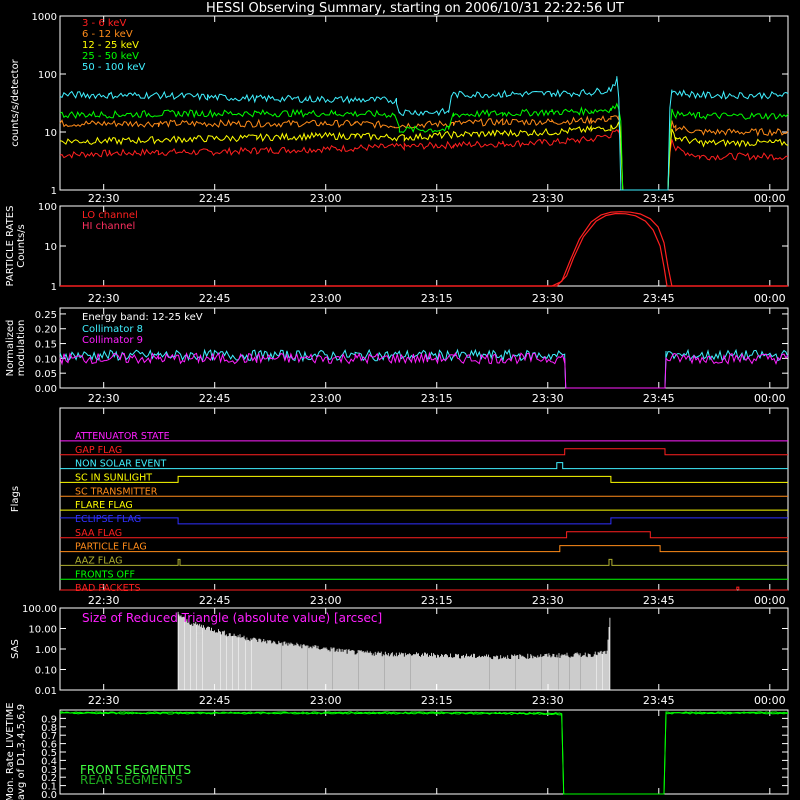  I want to click on sas-ylabel: SAS, so click(15, 649).